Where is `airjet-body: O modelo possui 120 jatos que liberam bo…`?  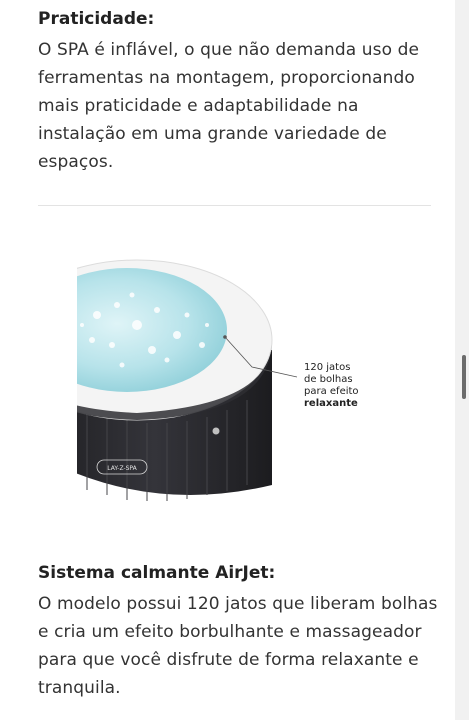
airjet-body: O modelo possui 120 jatos que liberam bo… is located at coordinates (238, 646).